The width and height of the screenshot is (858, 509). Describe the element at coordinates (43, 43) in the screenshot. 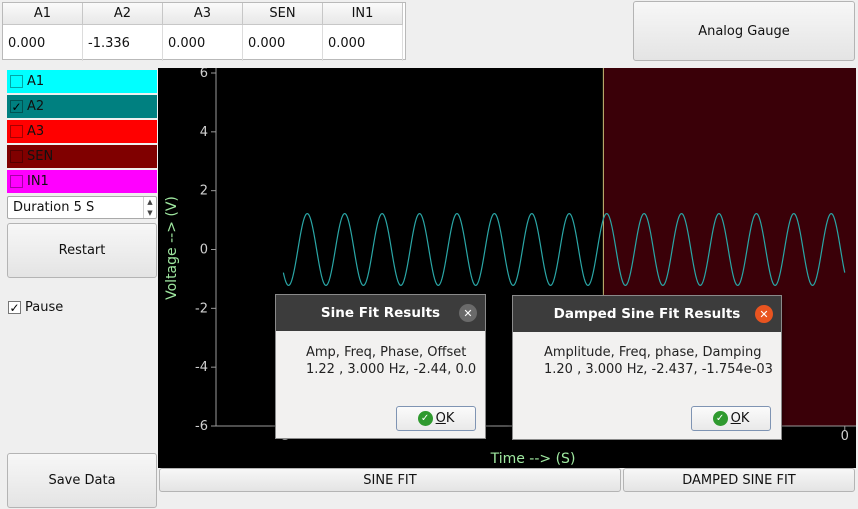

I see `value-a1: 0.000` at that location.